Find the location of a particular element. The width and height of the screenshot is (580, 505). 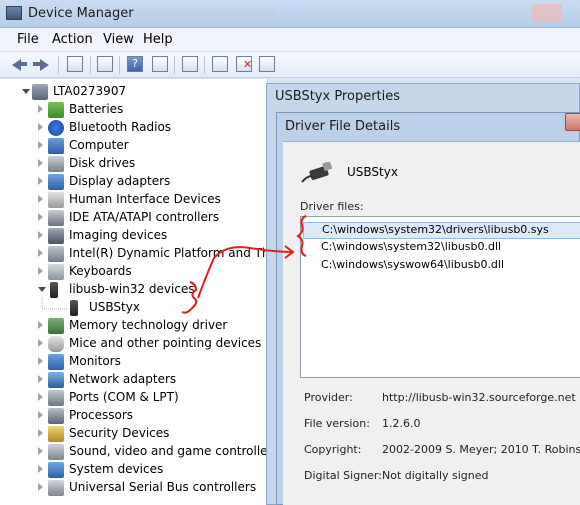

usb-plug-icon is located at coordinates (317, 172).